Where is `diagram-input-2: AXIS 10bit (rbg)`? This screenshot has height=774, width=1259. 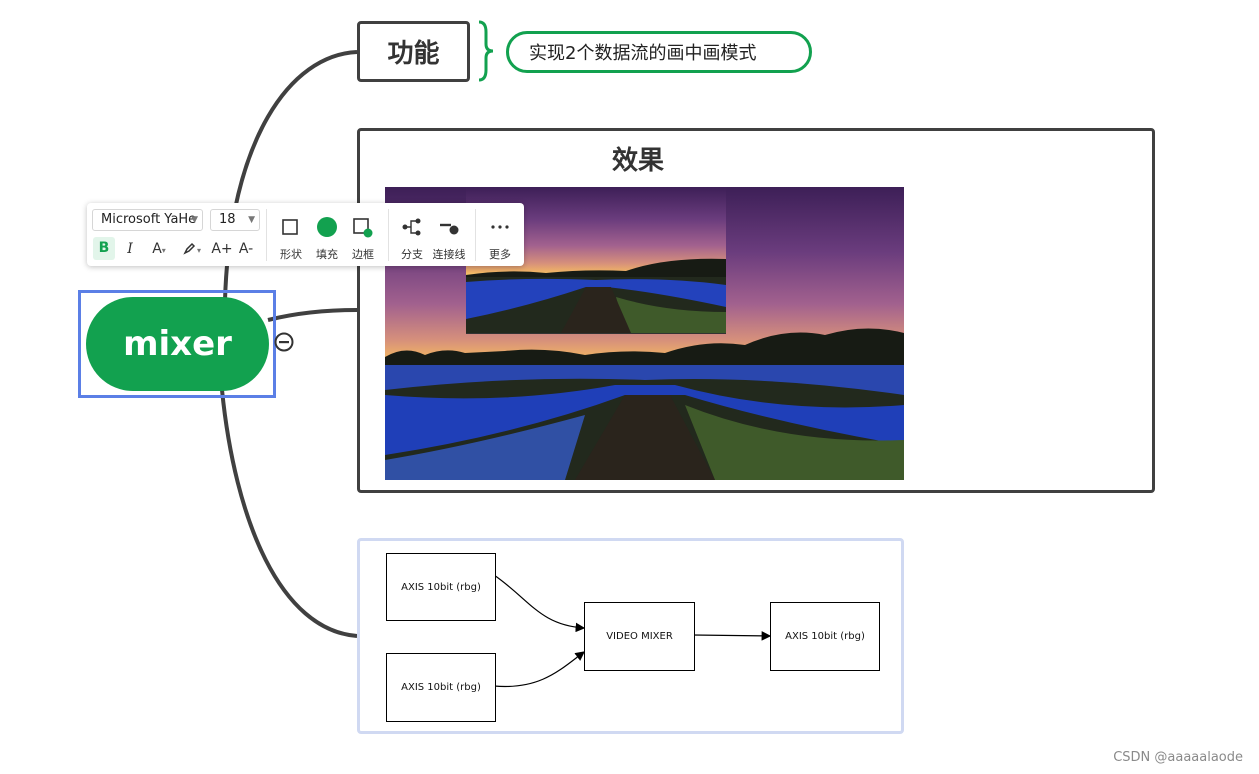
diagram-input-2: AXIS 10bit (rbg) is located at coordinates (441, 687).